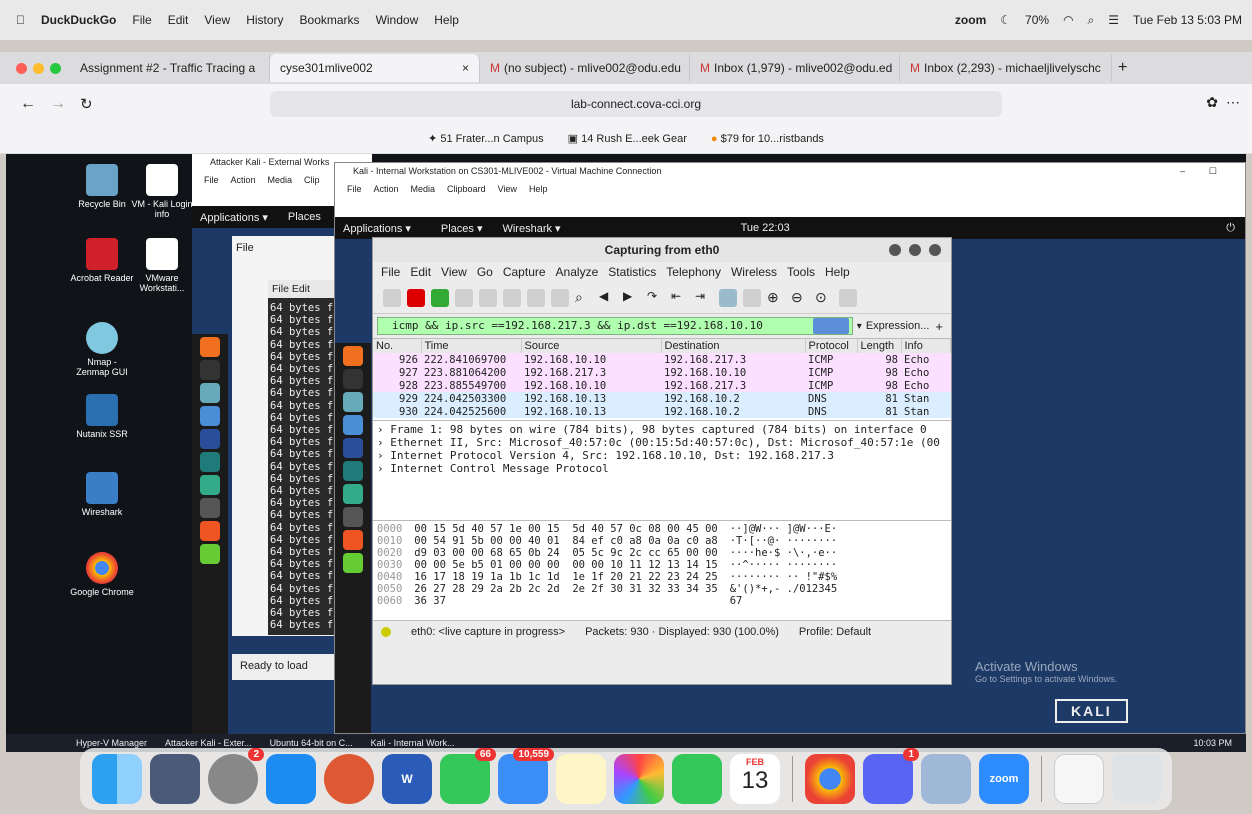 The image size is (1252, 814). I want to click on bookmark-item: ▣ 14 Rush E...eek Gear, so click(627, 138).